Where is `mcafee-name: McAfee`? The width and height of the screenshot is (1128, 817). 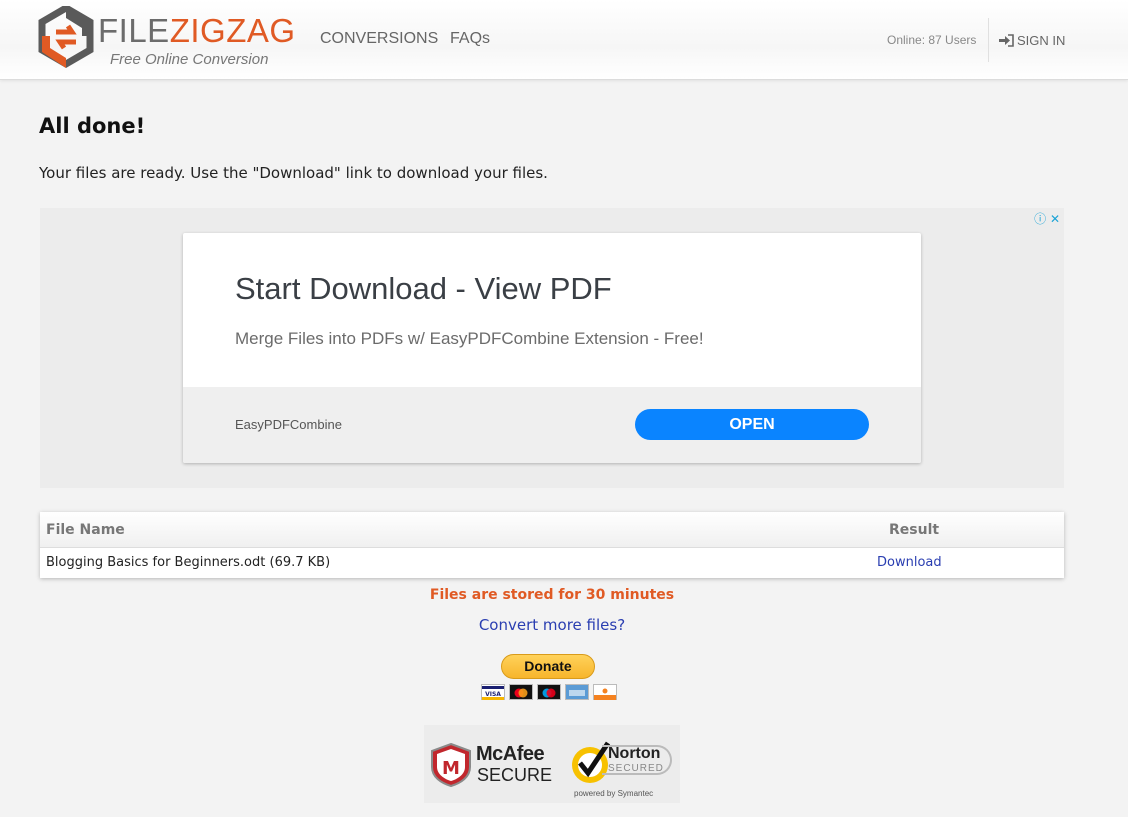
mcafee-name: McAfee is located at coordinates (510, 754).